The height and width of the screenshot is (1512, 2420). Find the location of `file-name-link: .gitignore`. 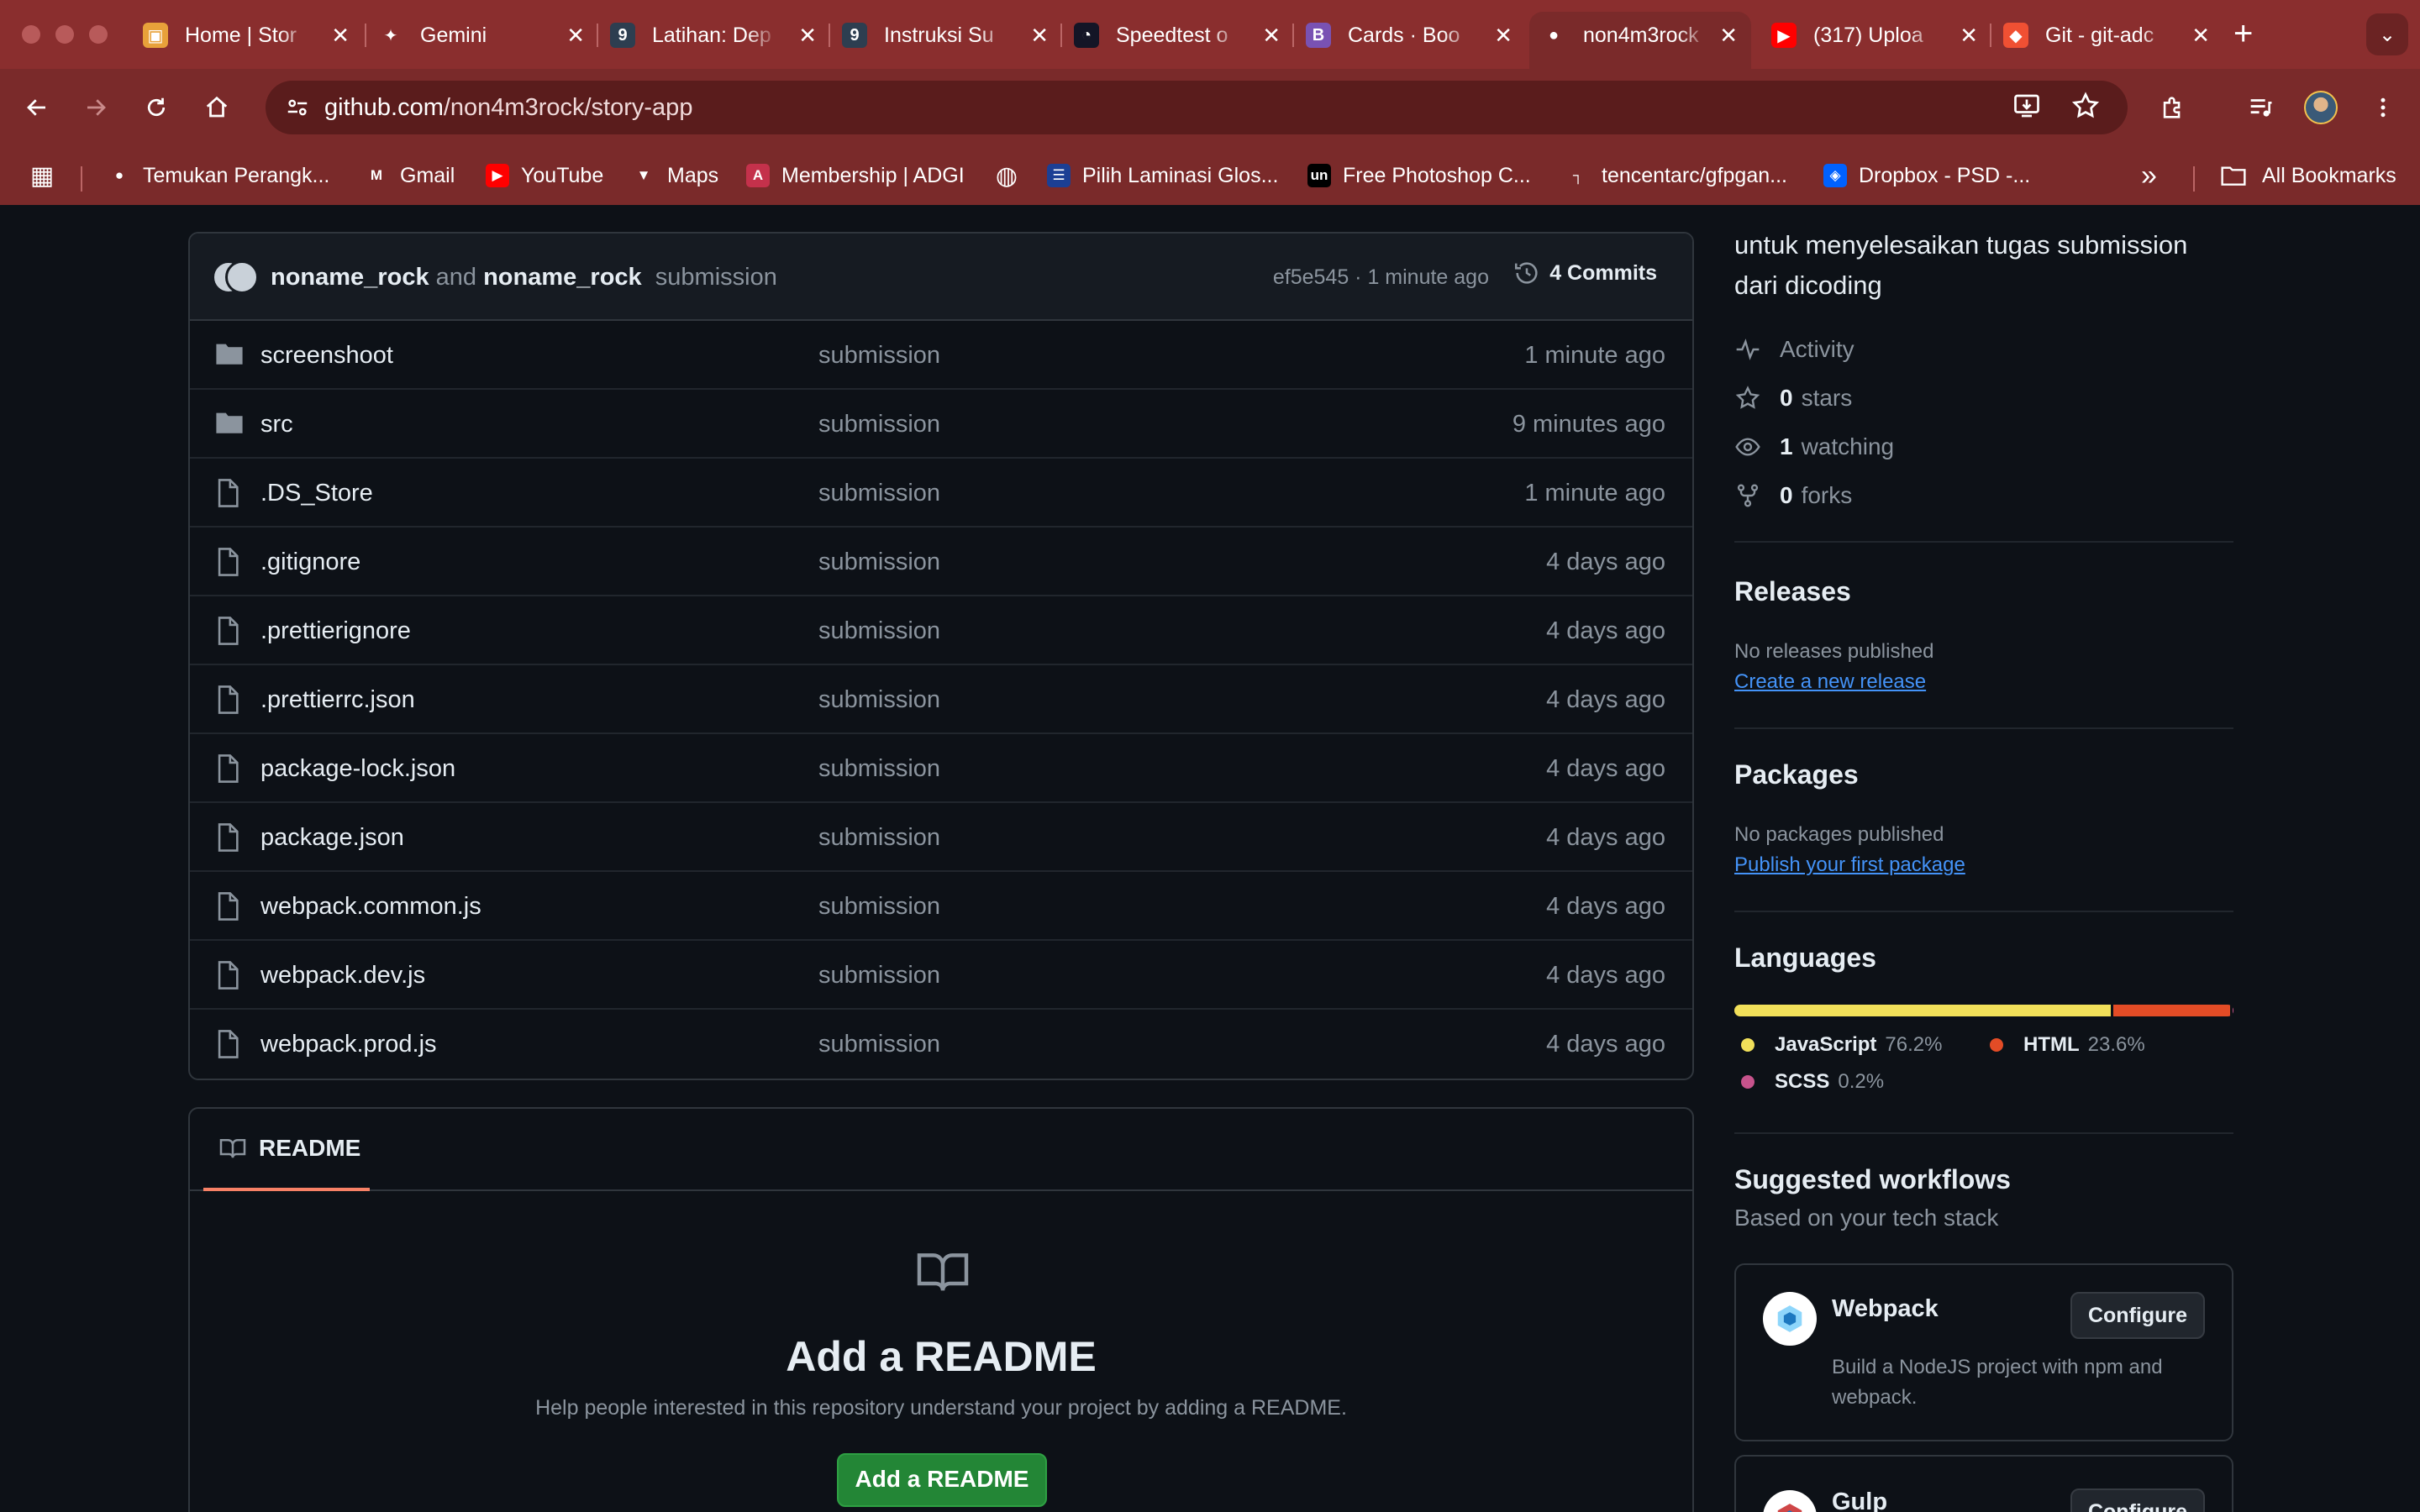

file-name-link: .gitignore is located at coordinates (310, 562).